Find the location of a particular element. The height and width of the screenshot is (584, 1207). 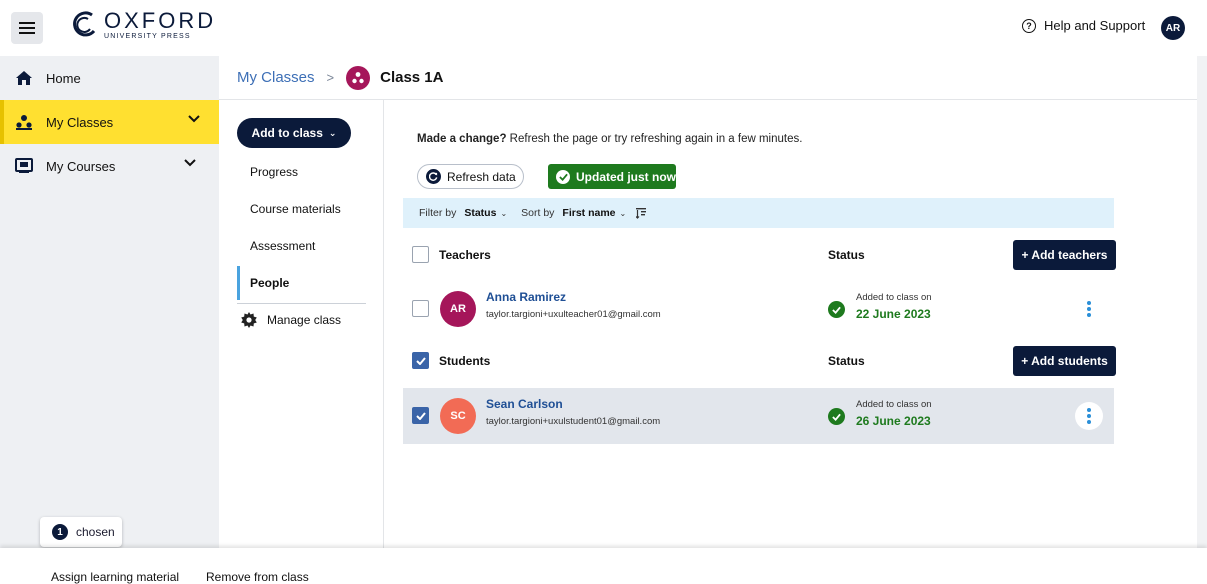

refresh-icon is located at coordinates (433, 176).